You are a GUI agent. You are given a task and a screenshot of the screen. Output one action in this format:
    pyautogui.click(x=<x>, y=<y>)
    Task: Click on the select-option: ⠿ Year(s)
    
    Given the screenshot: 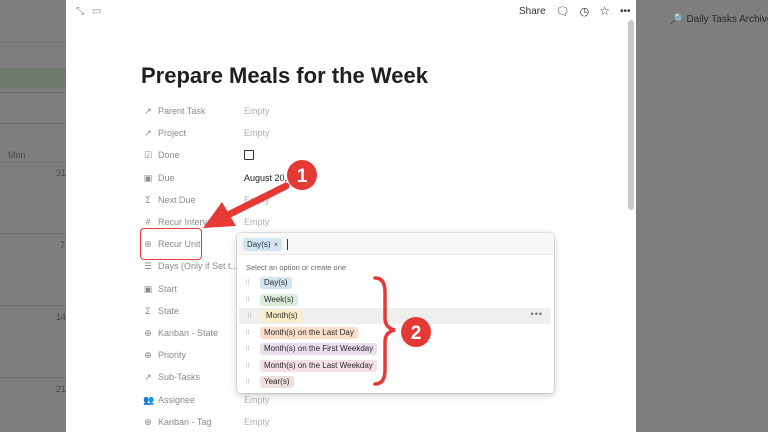 What is the action you would take?
    pyautogui.click(x=395, y=382)
    